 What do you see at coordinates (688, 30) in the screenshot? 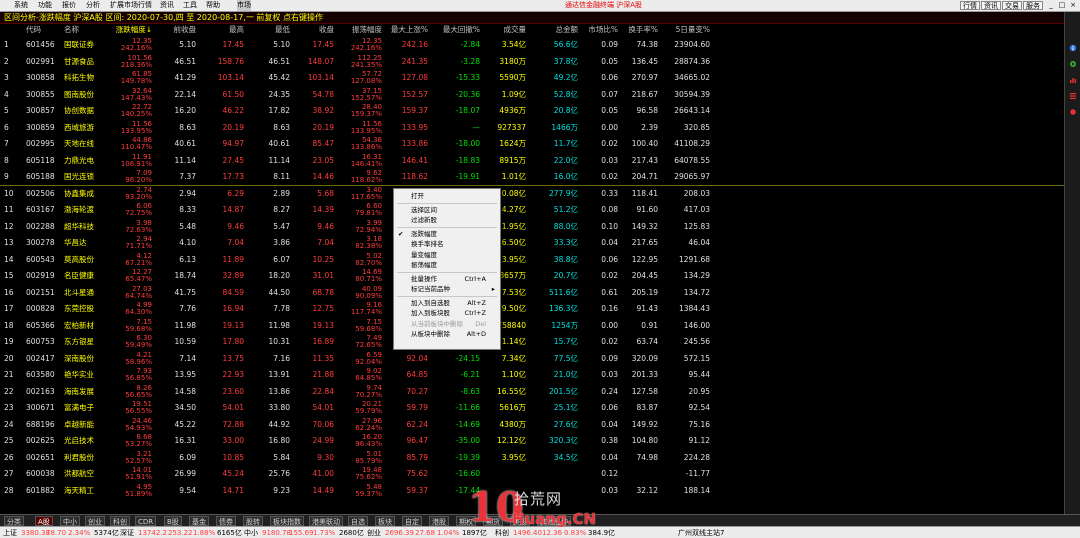
I see `column-header-v5: 5日量变%` at bounding box center [688, 30].